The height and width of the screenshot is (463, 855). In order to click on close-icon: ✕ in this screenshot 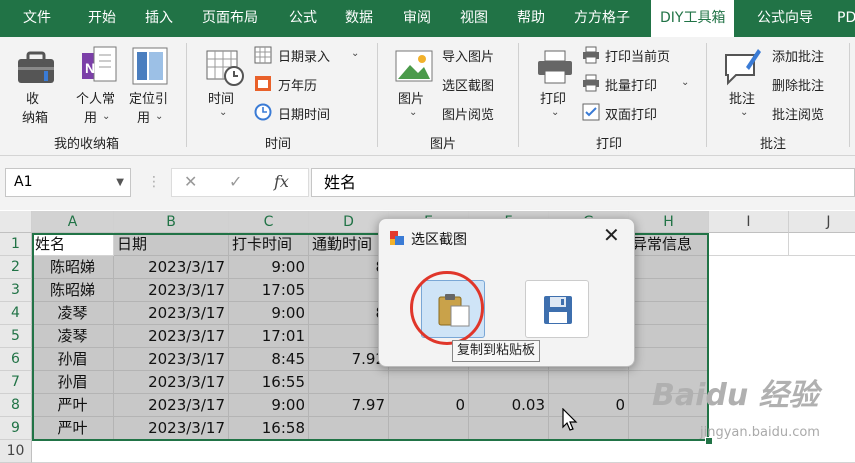, I will do `click(611, 235)`.